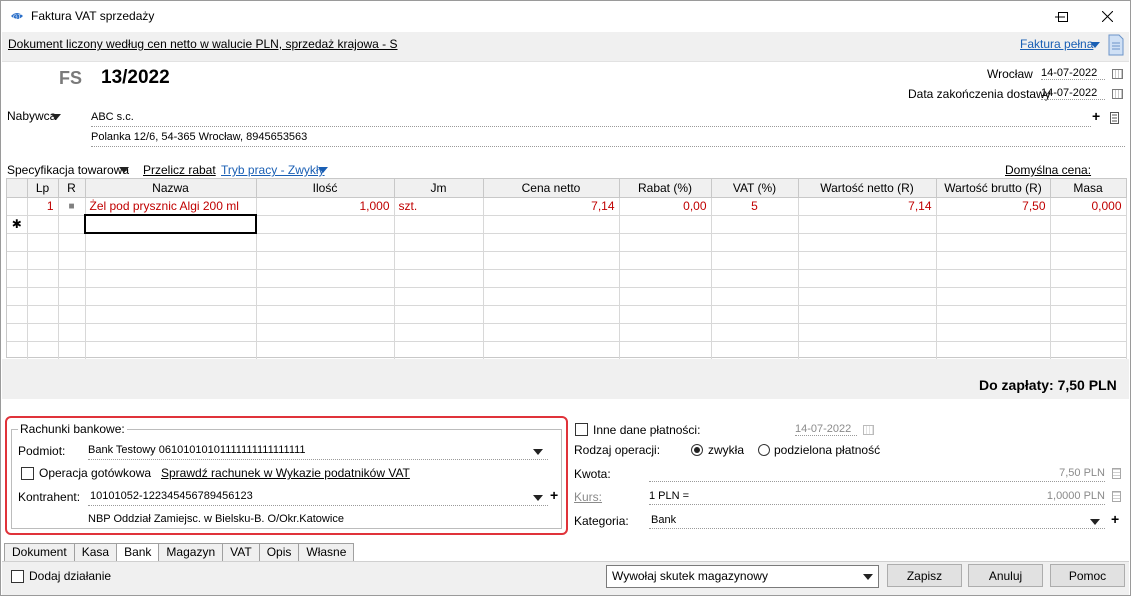 The width and height of the screenshot is (1131, 596). What do you see at coordinates (554, 495) in the screenshot?
I see `add-account-icon: +` at bounding box center [554, 495].